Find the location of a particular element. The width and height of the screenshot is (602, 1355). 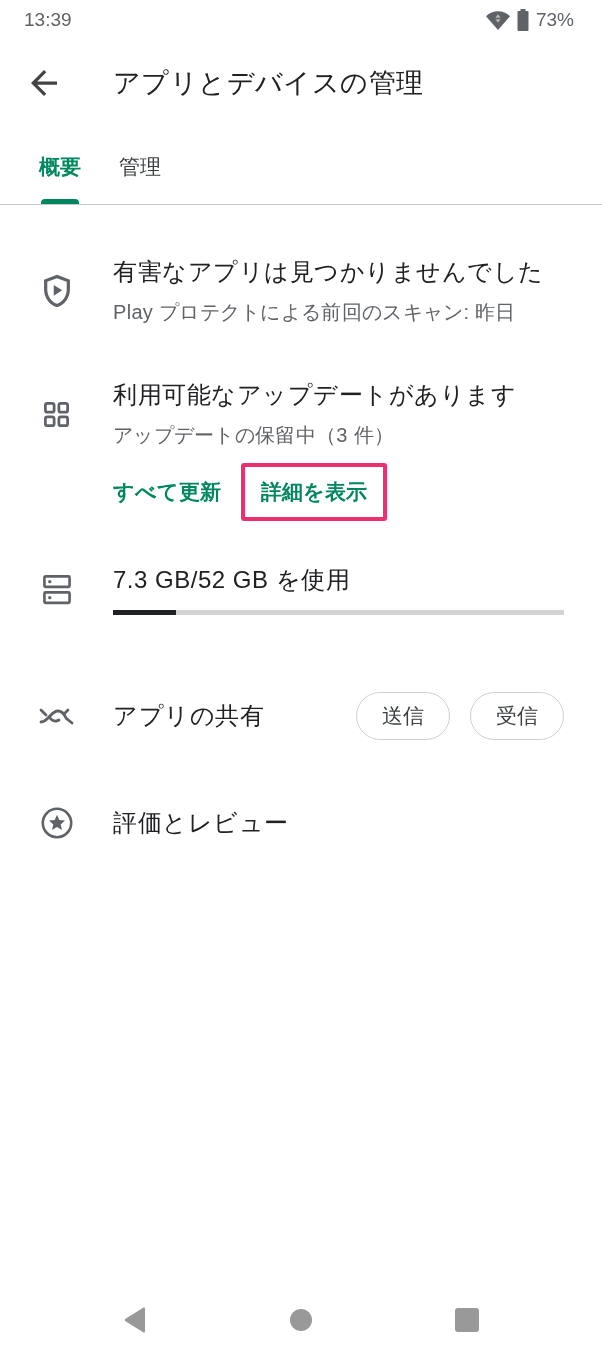

row-title: 評価とレビュー is located at coordinates (201, 823).